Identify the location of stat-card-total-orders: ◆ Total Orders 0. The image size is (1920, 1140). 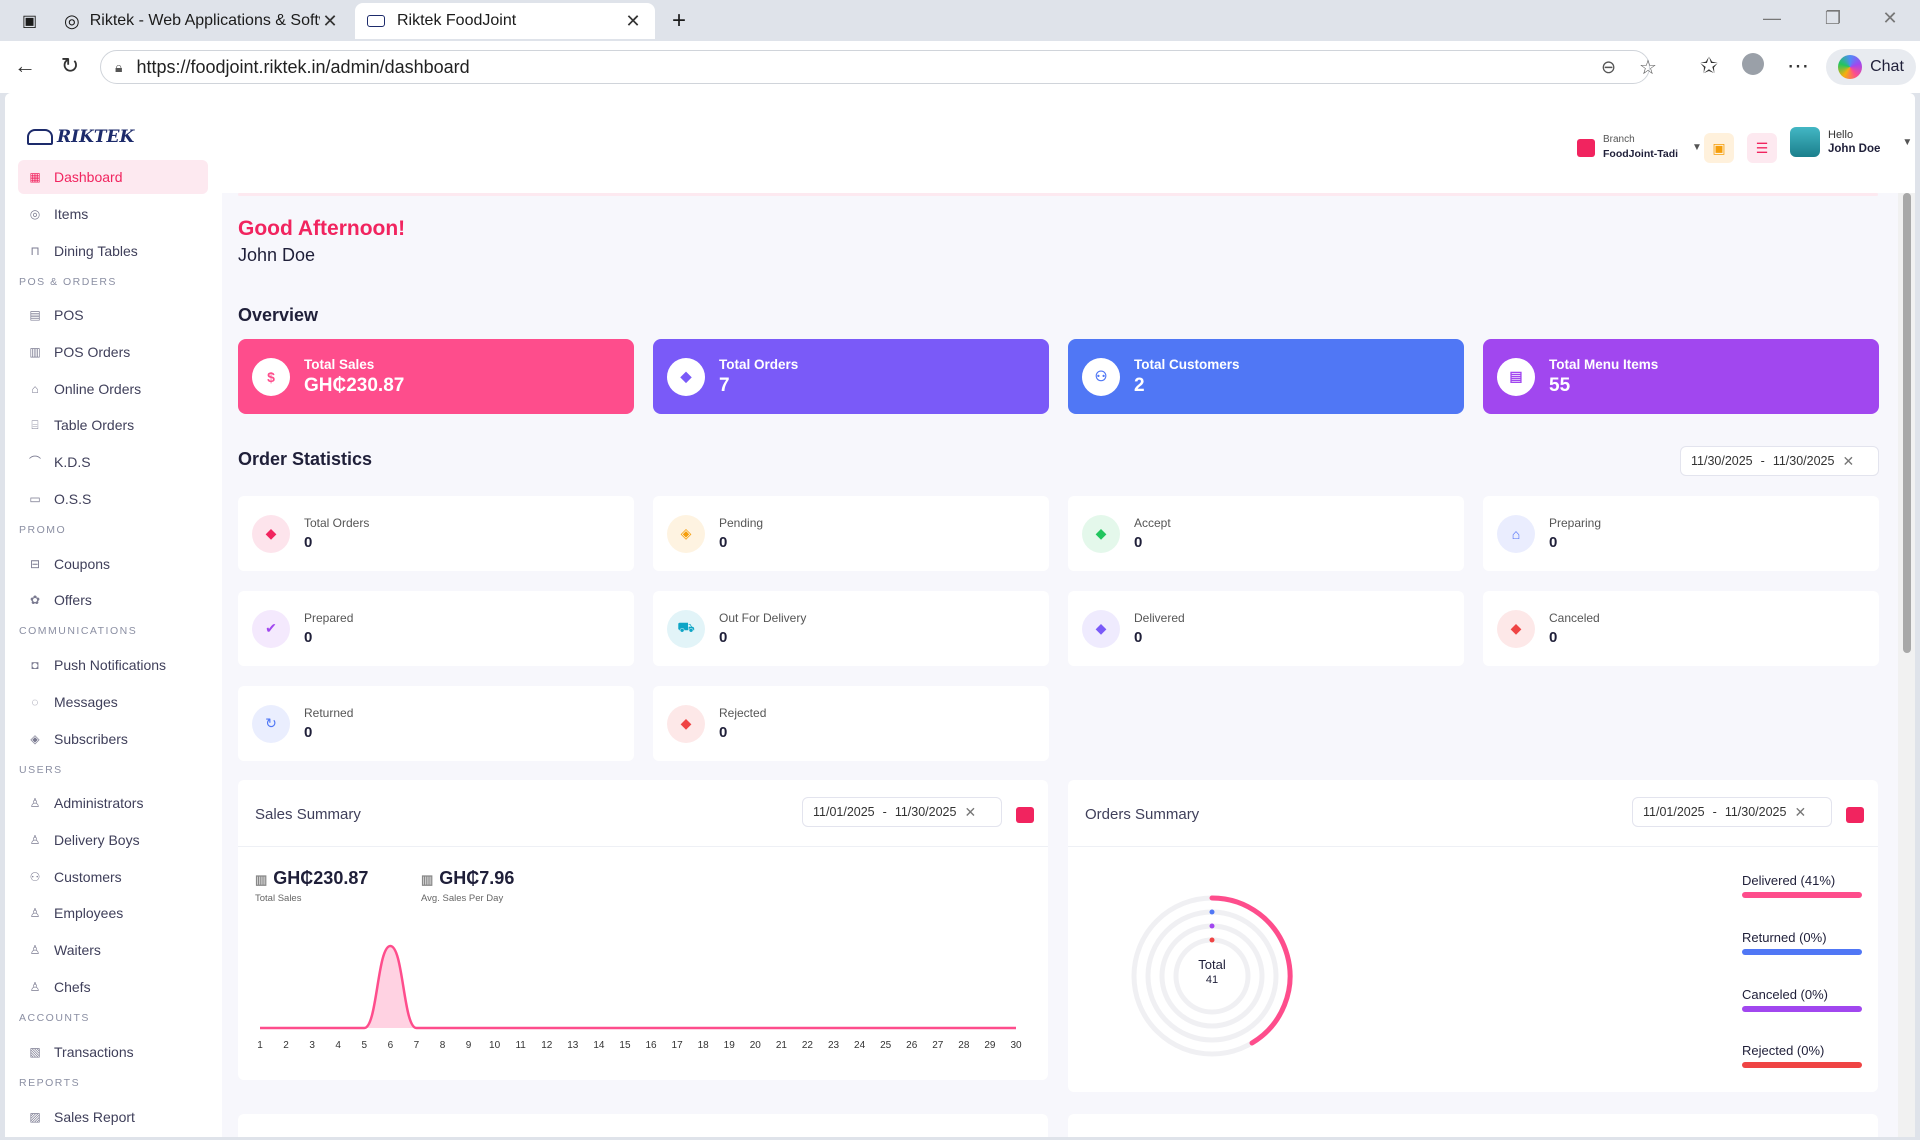
(436, 533).